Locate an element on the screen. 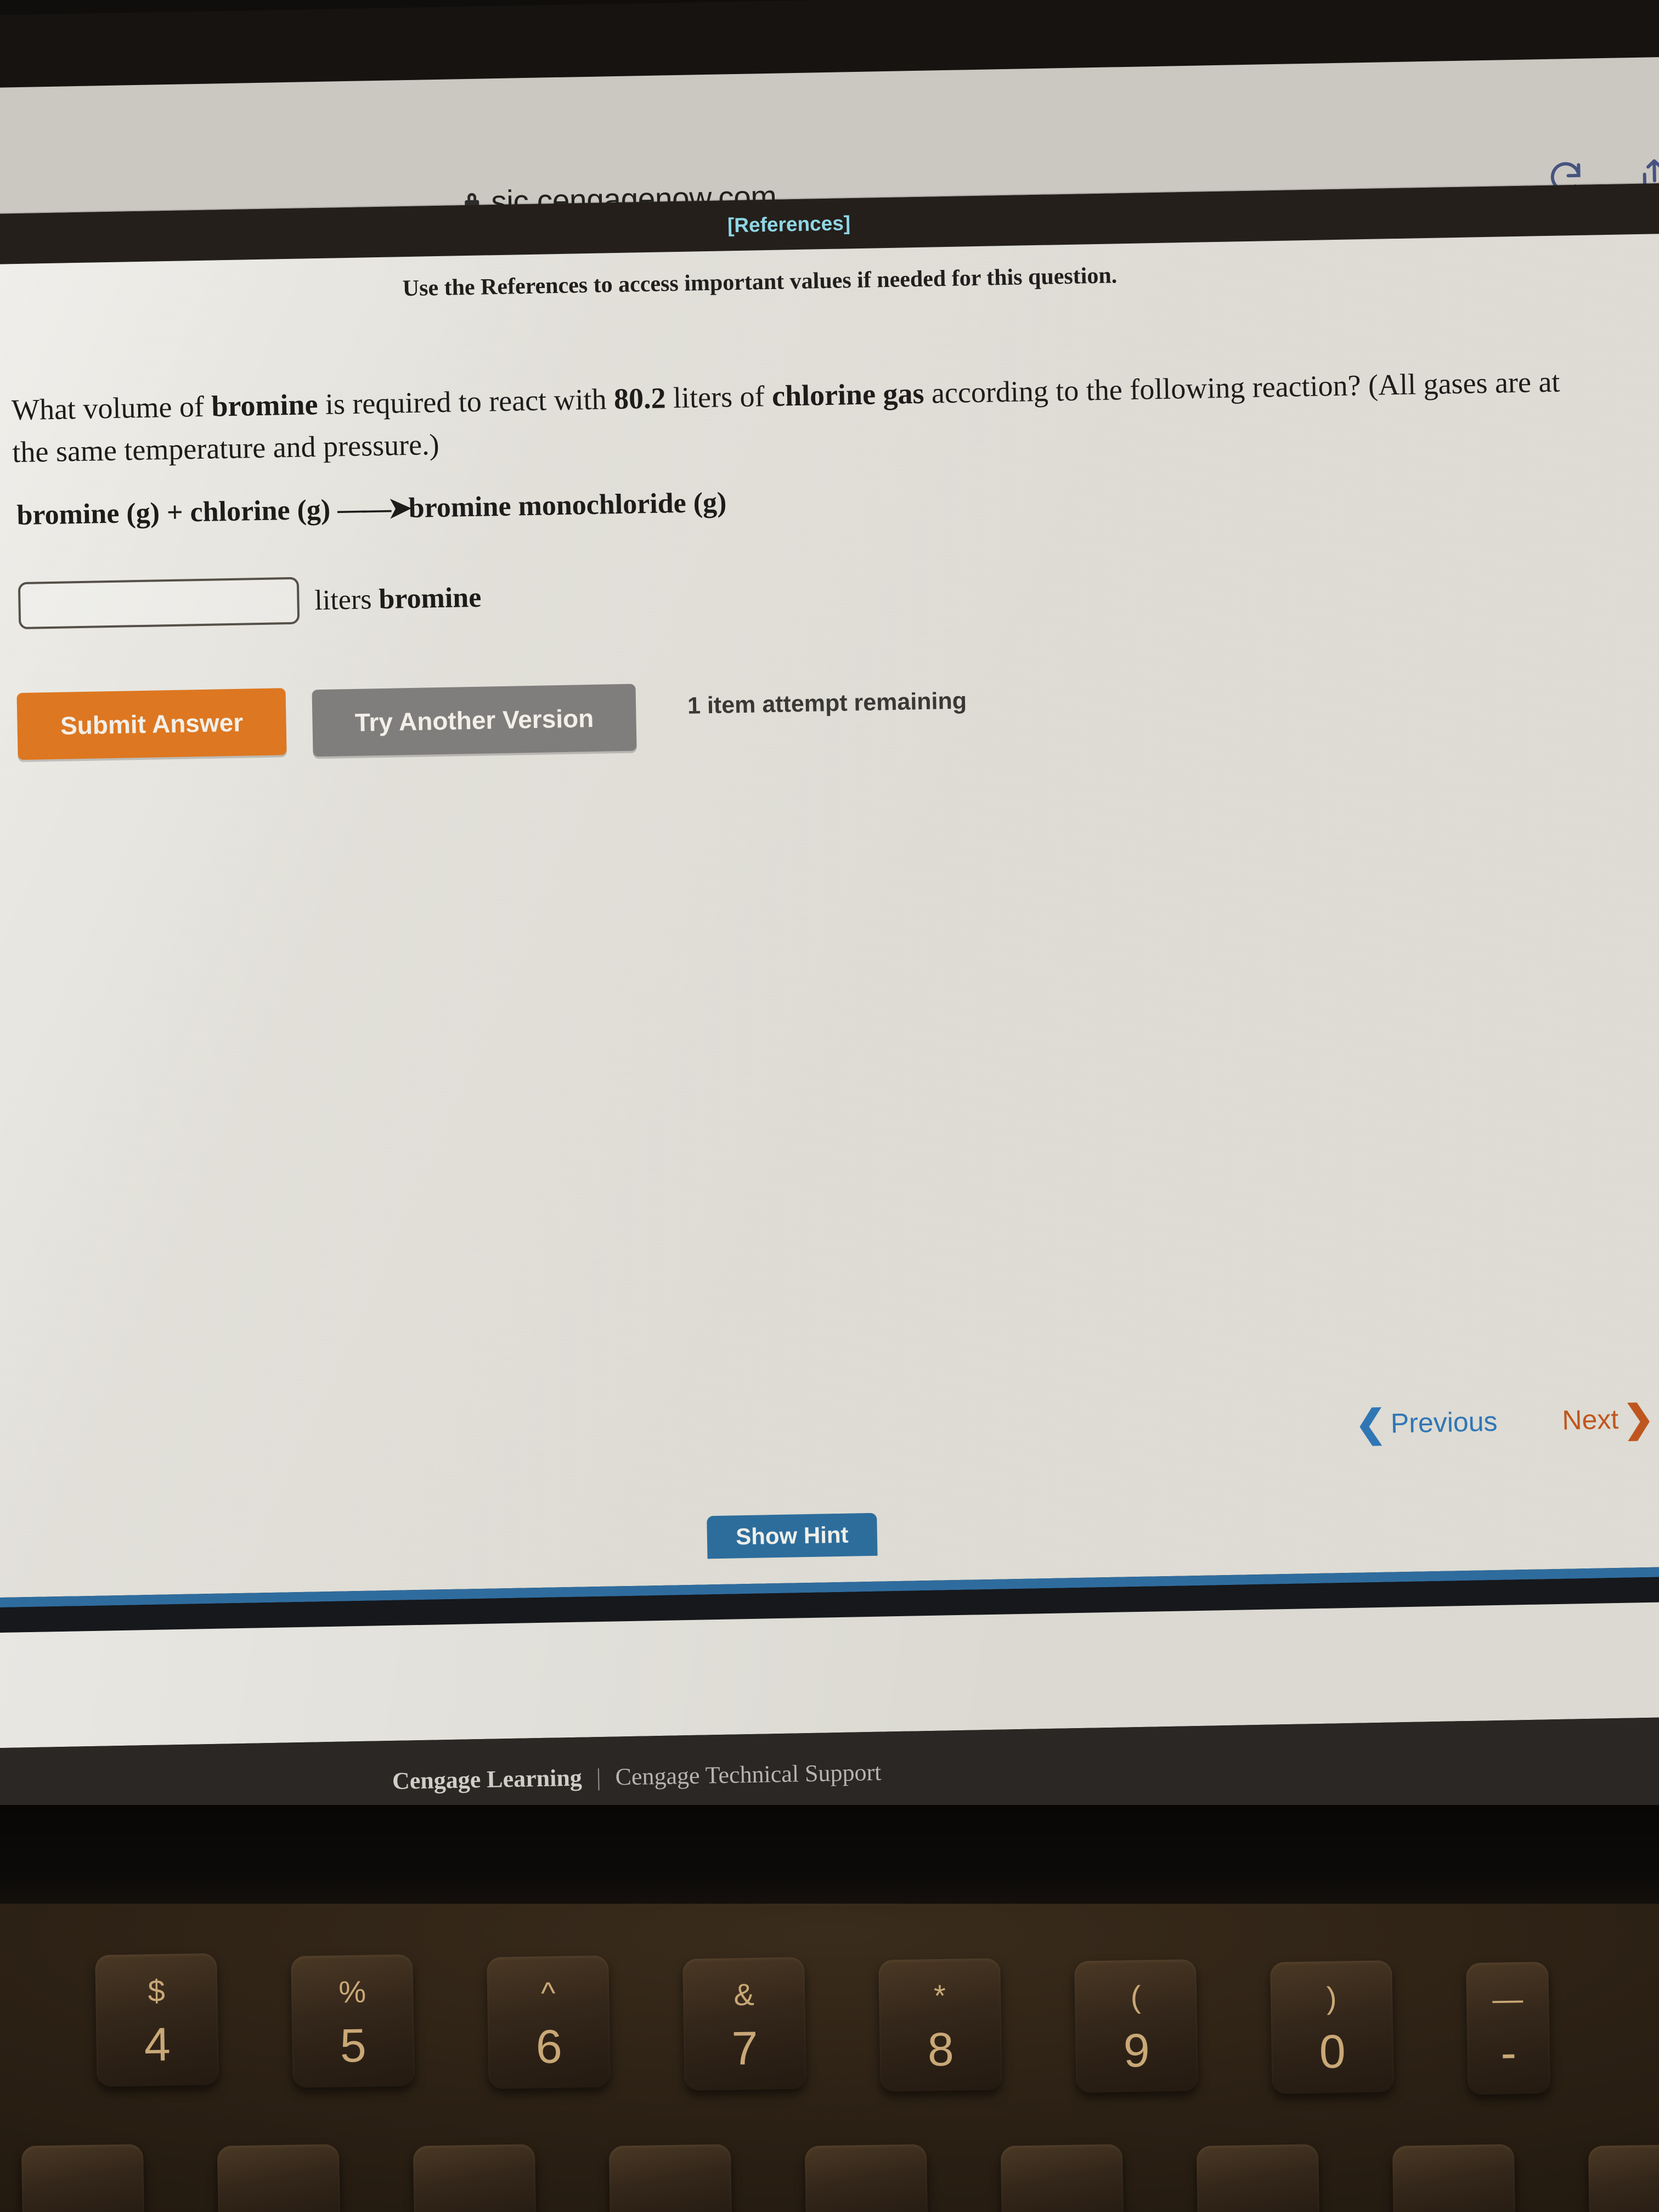  unit-plain: liters is located at coordinates (346, 599).